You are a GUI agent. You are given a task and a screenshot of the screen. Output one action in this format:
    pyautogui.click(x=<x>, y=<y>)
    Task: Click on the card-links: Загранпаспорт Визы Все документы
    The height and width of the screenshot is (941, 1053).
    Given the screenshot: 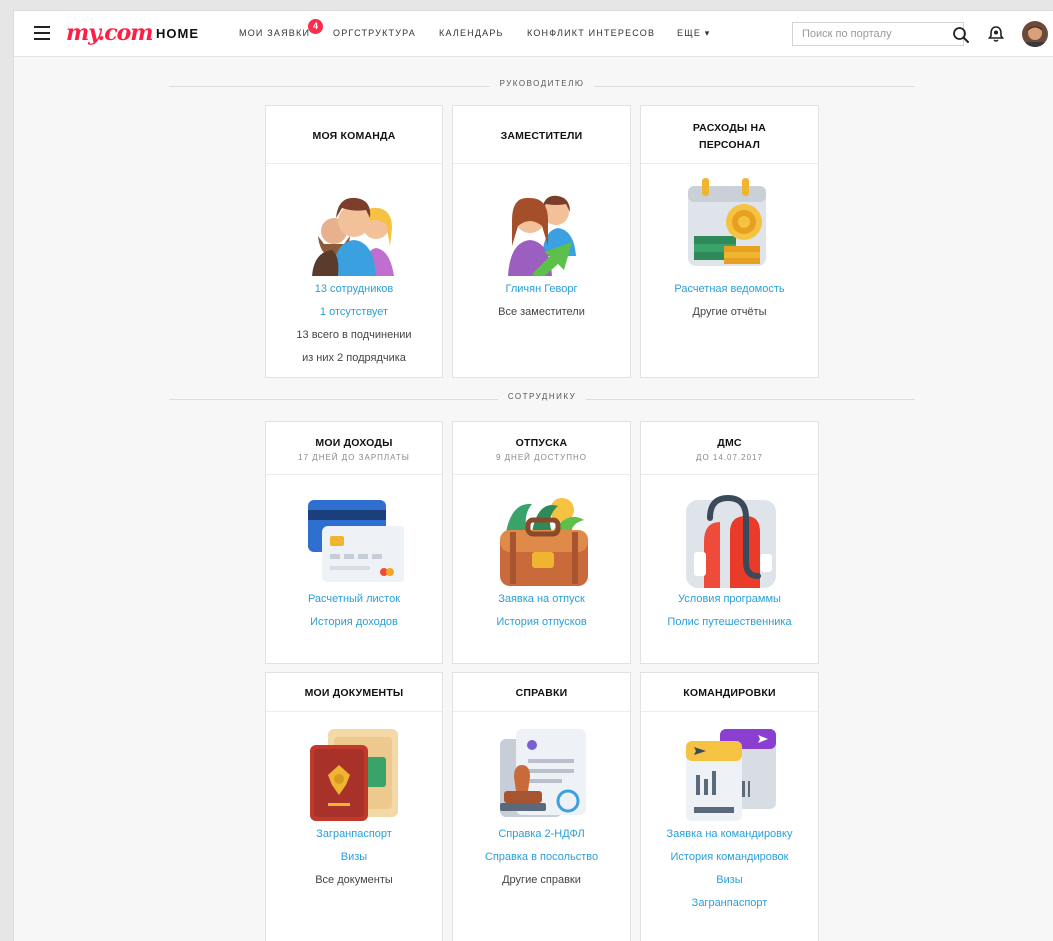 What is the action you would take?
    pyautogui.click(x=354, y=857)
    